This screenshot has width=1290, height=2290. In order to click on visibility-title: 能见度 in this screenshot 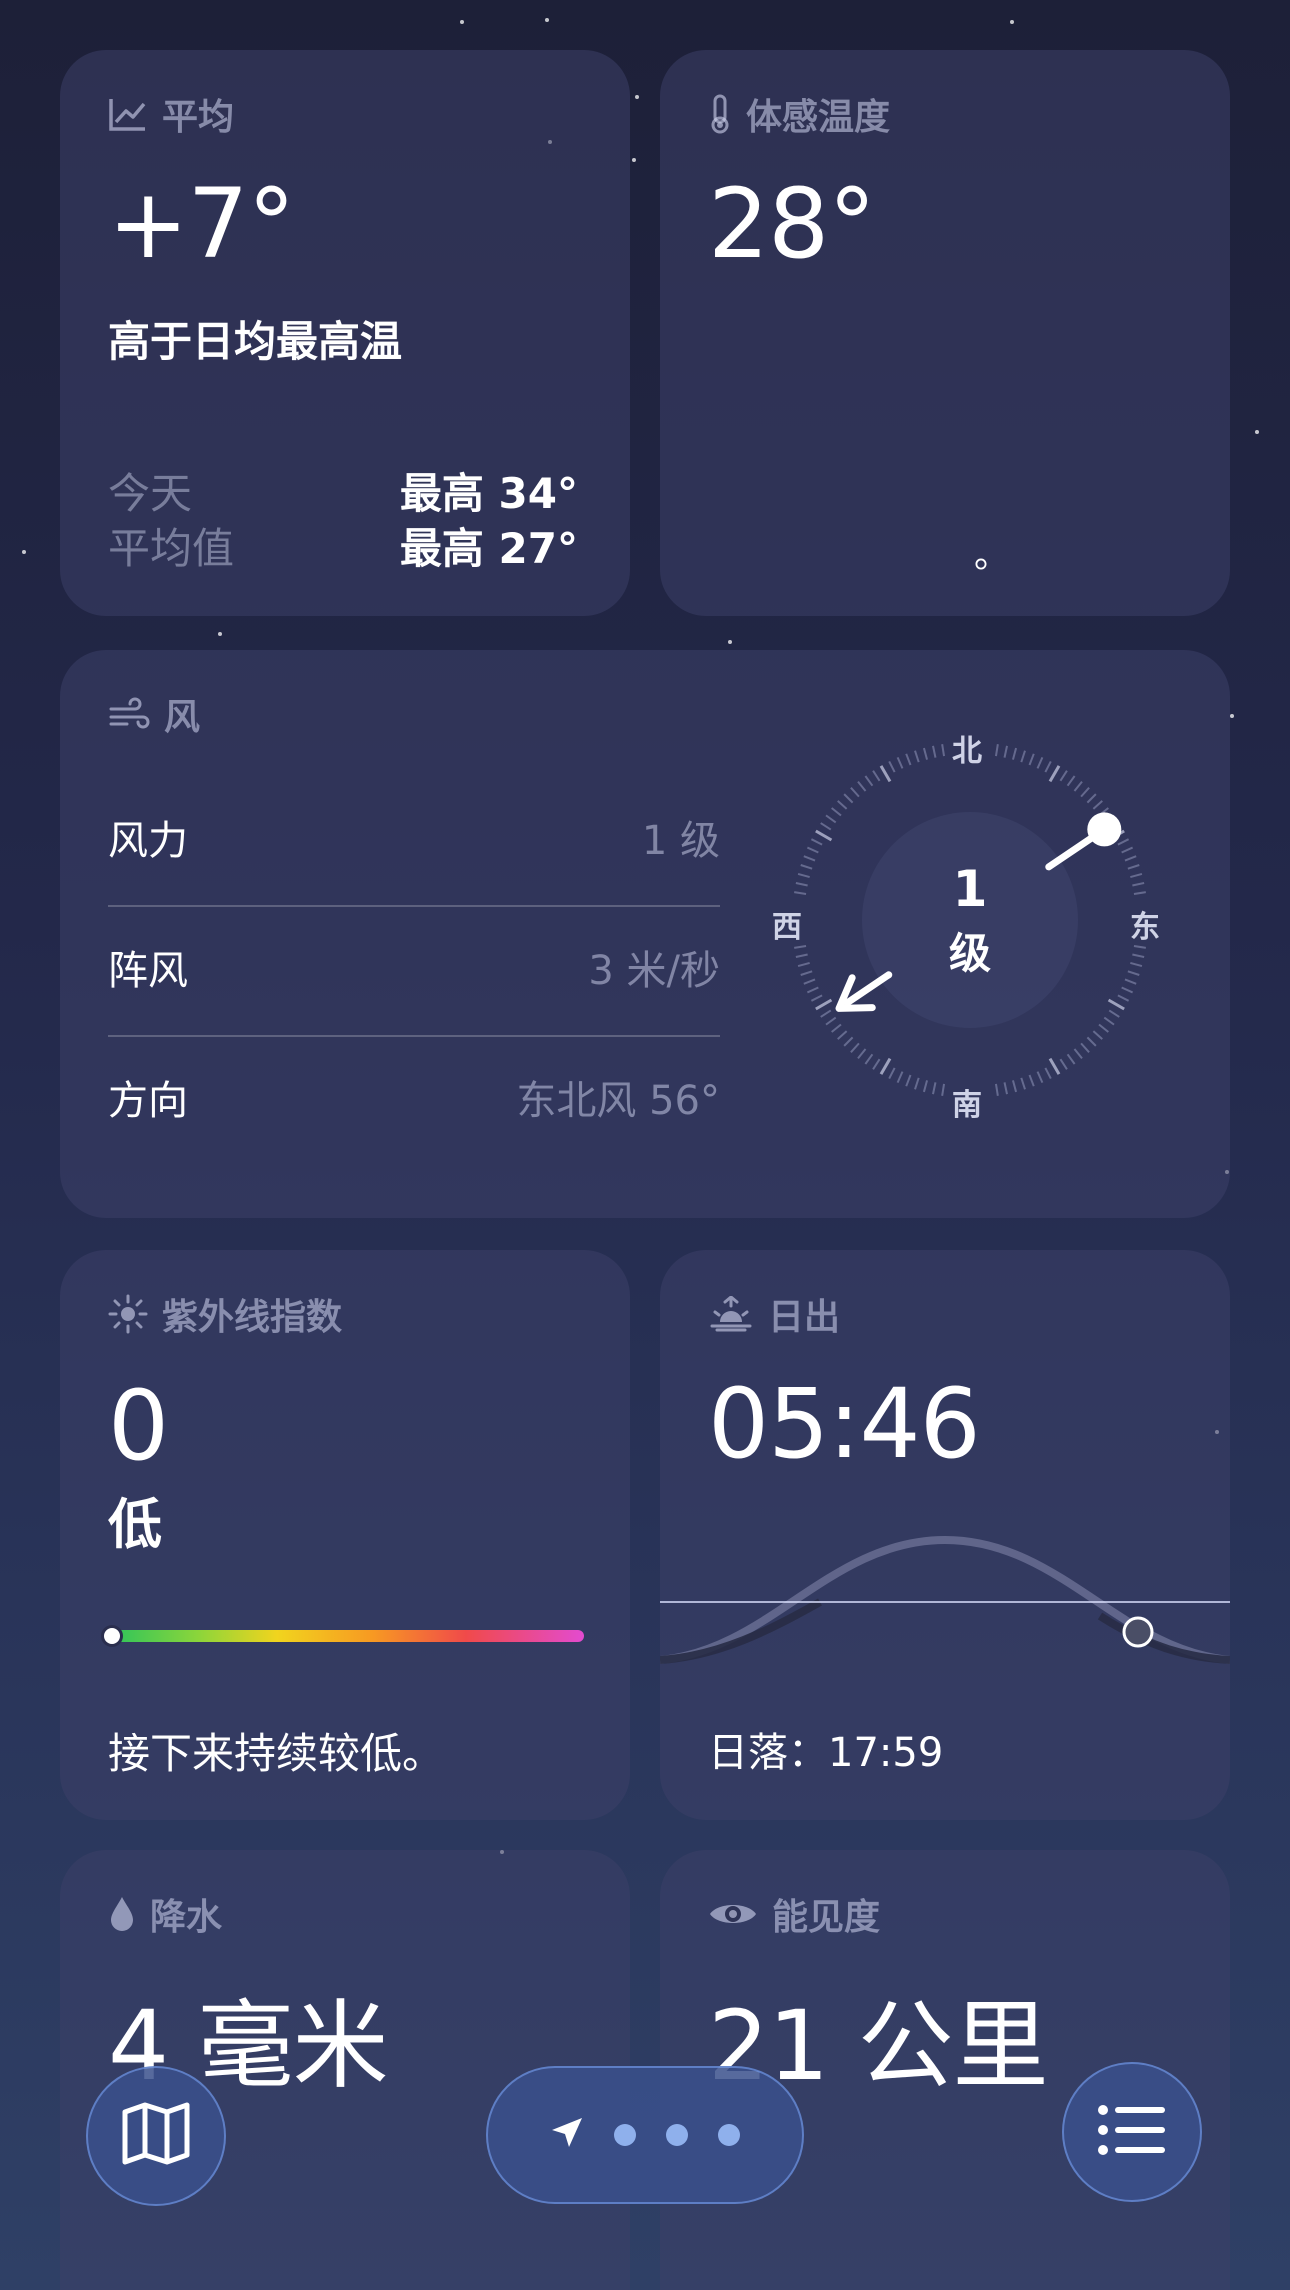, I will do `click(826, 1917)`.